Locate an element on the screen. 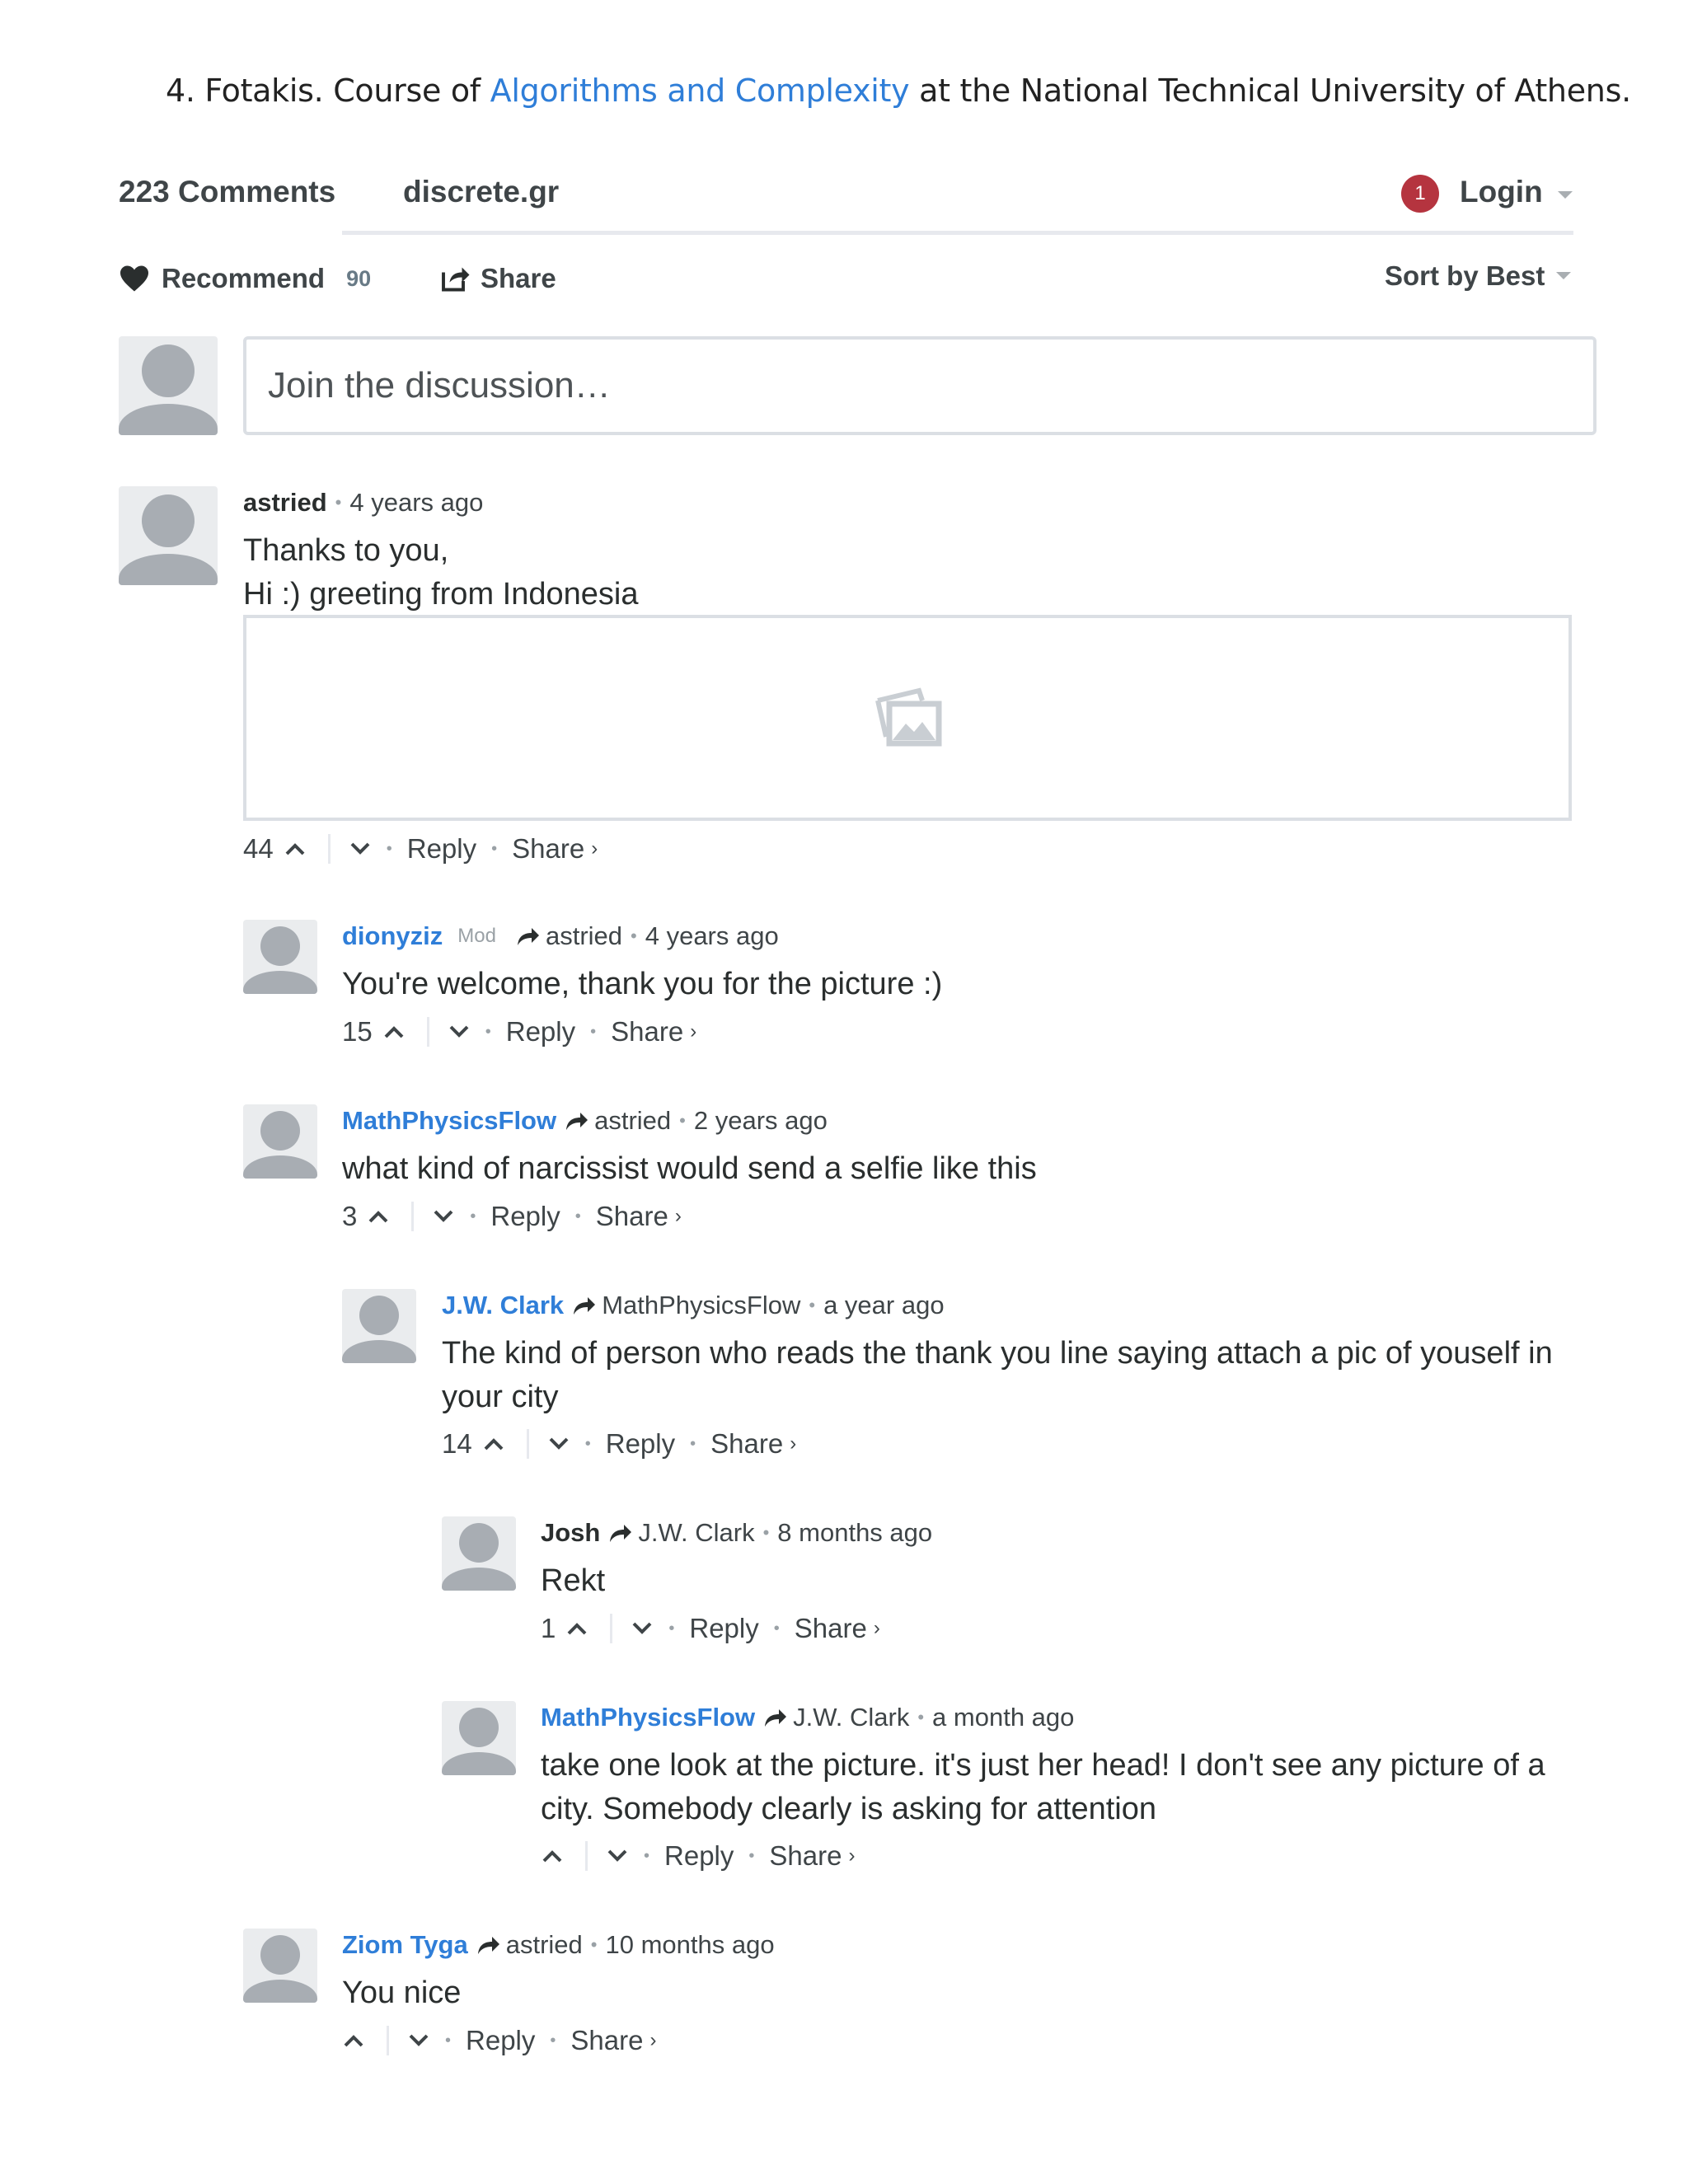  comment-actions: 44 • Reply • Share › is located at coordinates (421, 849).